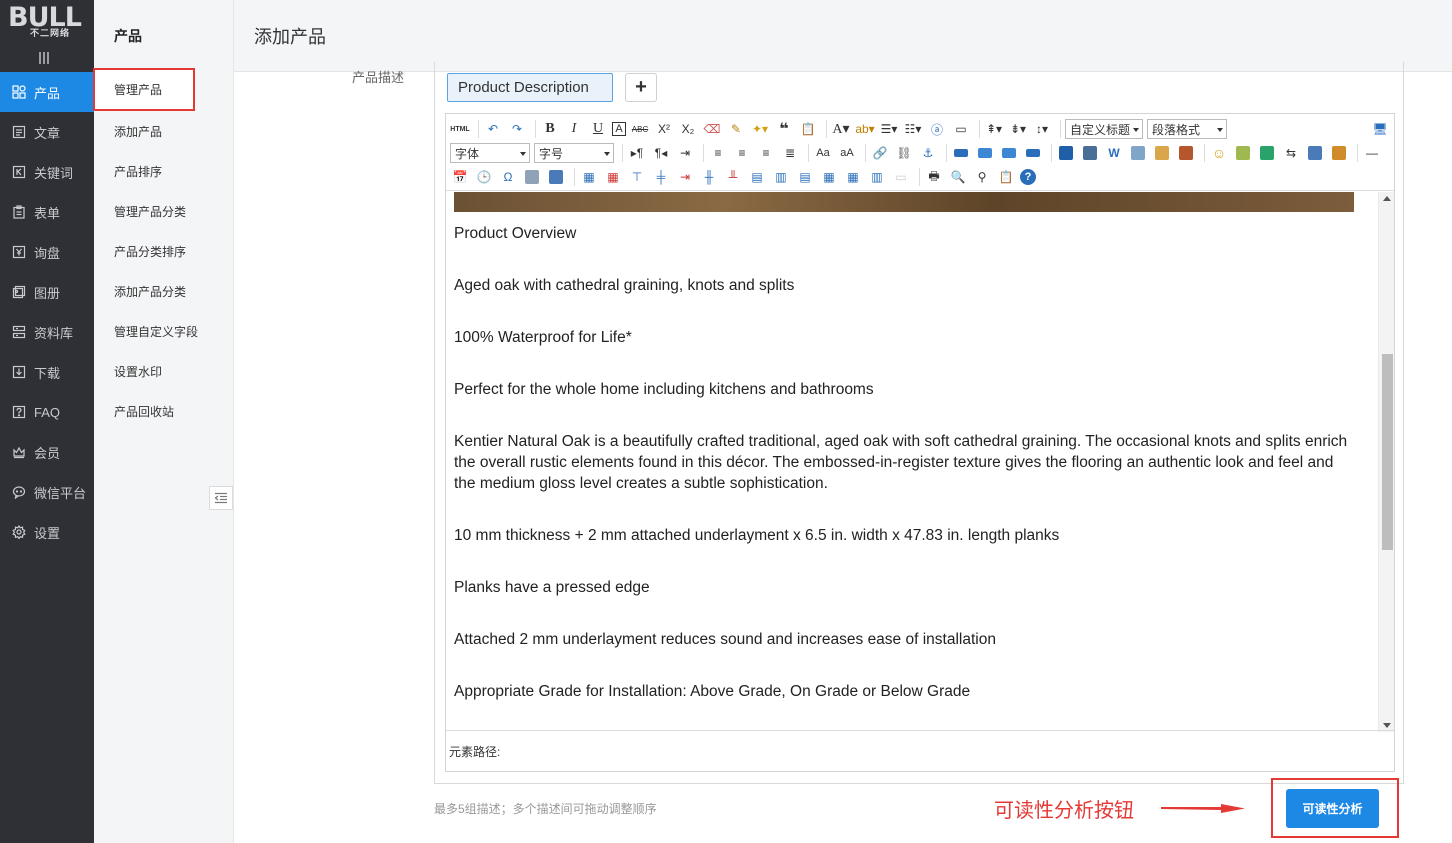 Image resolution: width=1452 pixels, height=843 pixels. Describe the element at coordinates (1291, 153) in the screenshot. I see `page-break-icon: ⇆` at that location.